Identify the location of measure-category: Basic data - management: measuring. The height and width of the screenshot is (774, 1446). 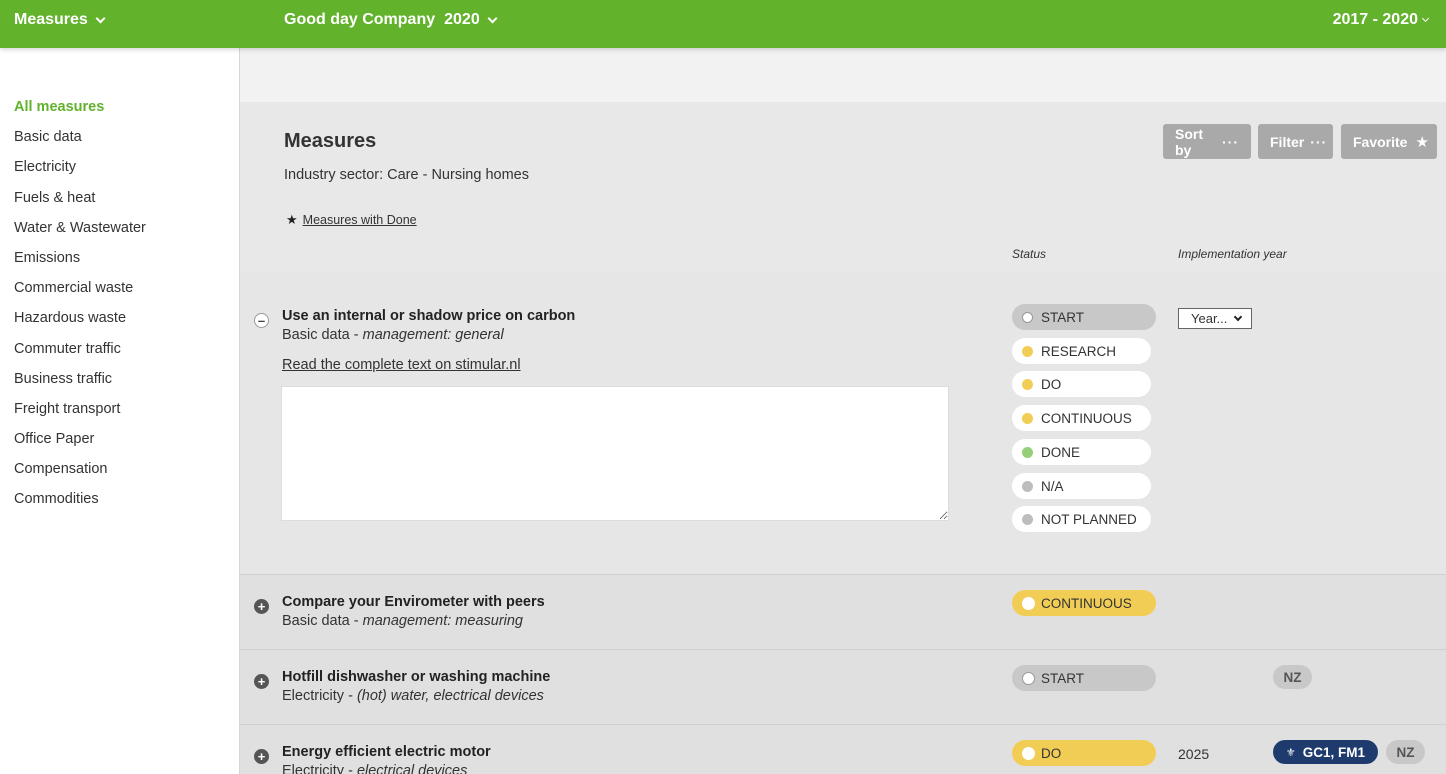
(403, 621).